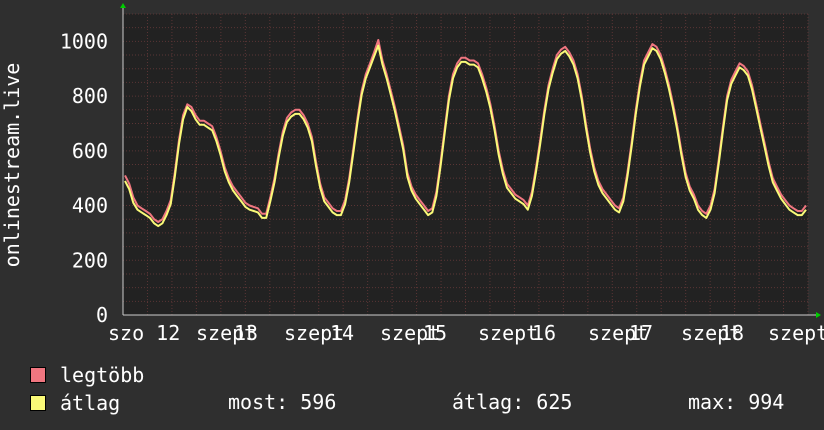 The height and width of the screenshot is (430, 824). I want to click on y-axis-label: onlinestream.live, so click(12, 165).